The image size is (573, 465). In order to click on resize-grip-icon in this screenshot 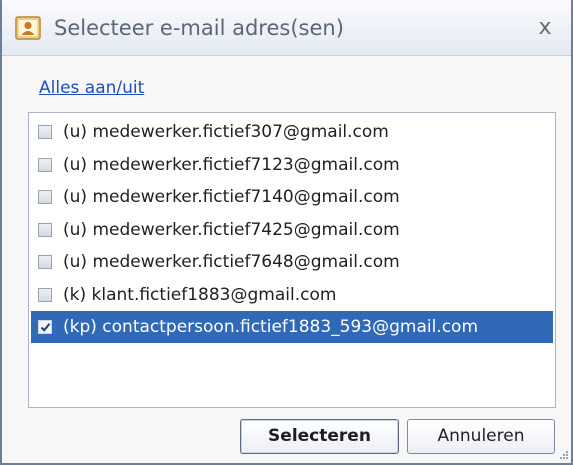, I will do `click(562, 454)`.